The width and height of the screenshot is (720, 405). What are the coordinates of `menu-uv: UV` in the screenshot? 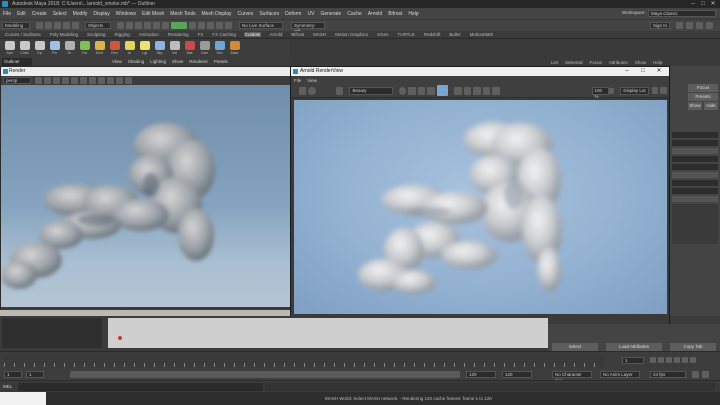 It's located at (310, 14).